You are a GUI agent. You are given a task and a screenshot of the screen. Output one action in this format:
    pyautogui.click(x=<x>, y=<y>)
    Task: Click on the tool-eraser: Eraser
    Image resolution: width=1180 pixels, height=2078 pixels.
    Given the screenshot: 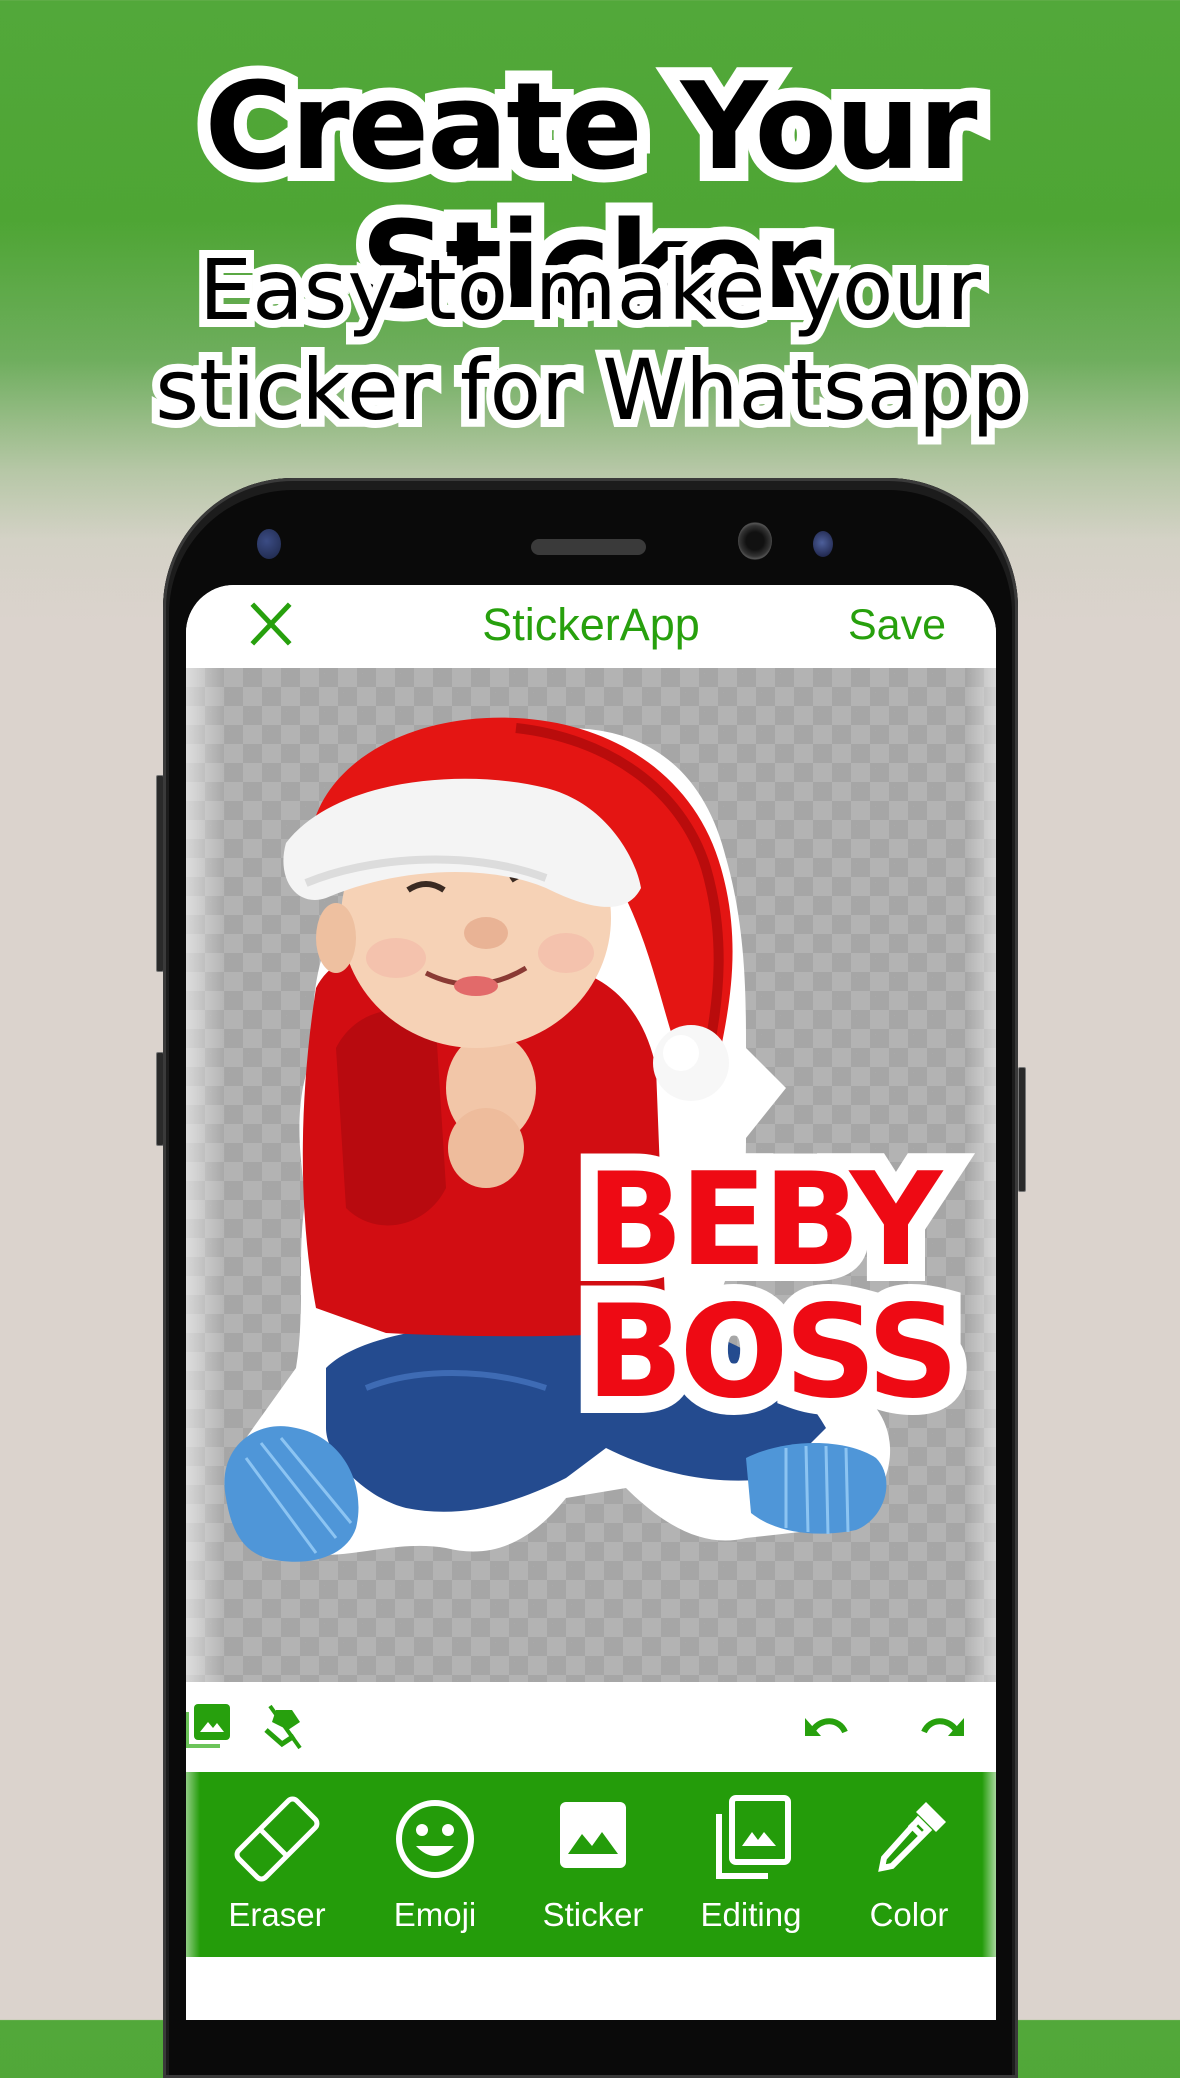 What is the action you would take?
    pyautogui.click(x=277, y=1869)
    